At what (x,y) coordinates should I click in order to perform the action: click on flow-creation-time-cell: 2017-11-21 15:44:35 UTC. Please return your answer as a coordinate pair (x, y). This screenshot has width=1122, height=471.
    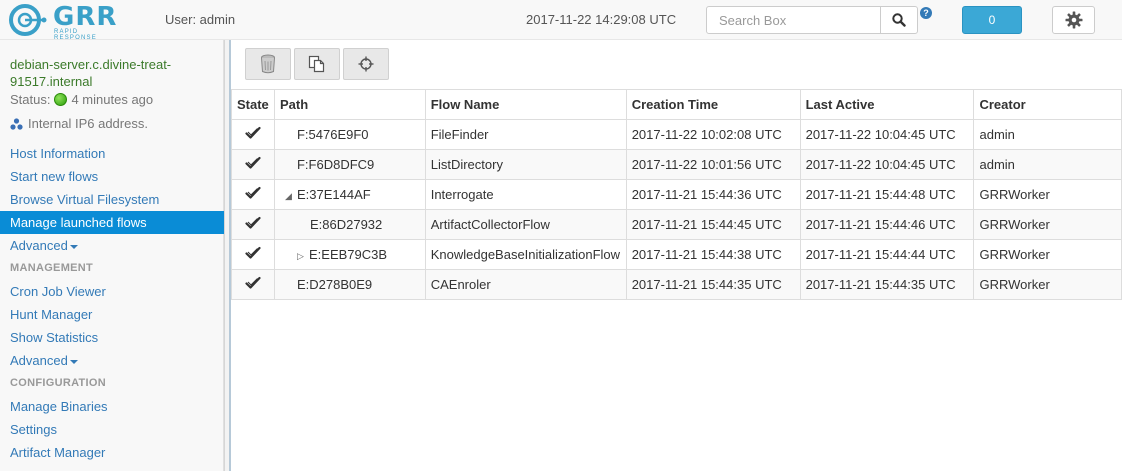
    Looking at the image, I should click on (713, 284).